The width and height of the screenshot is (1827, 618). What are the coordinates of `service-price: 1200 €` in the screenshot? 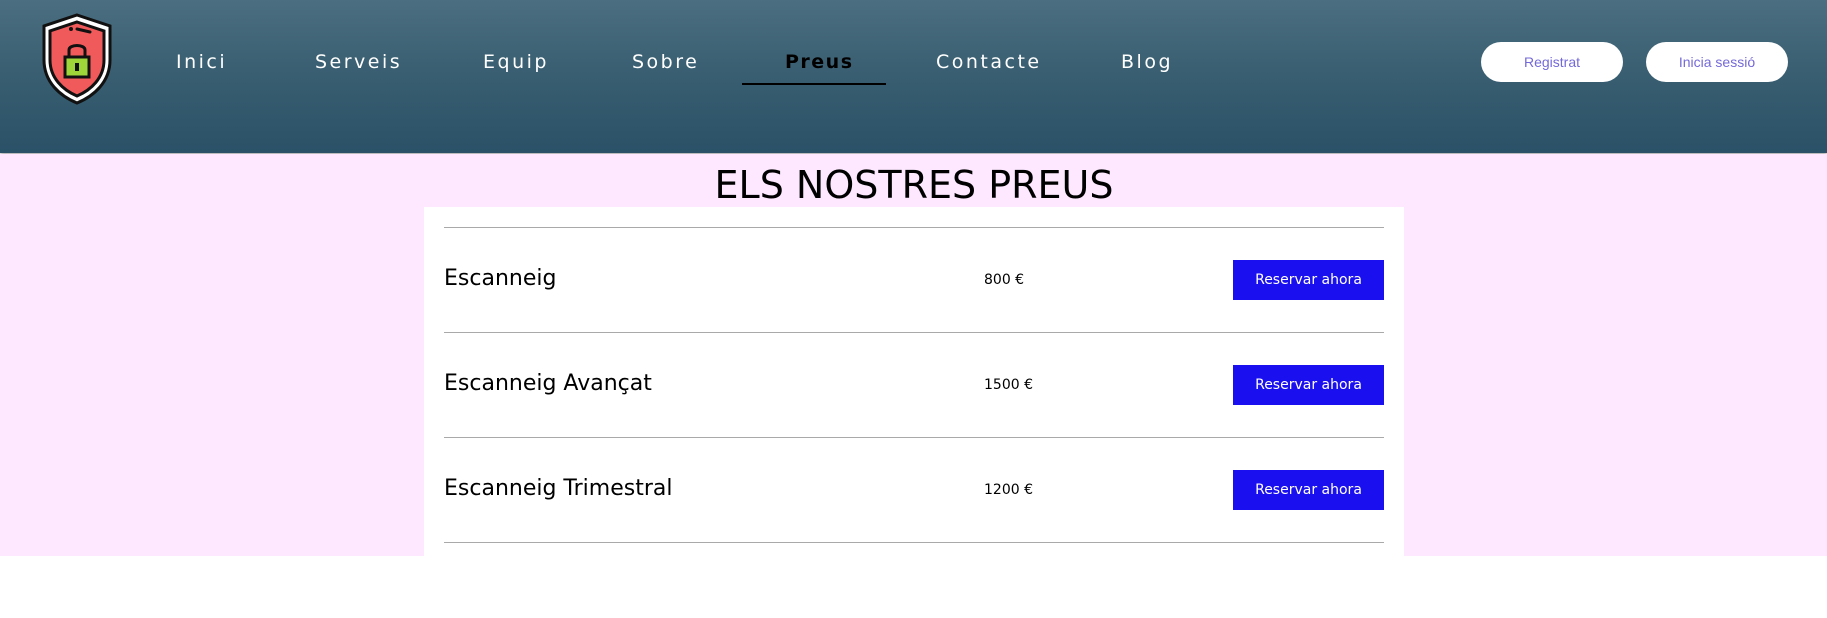 It's located at (1008, 490).